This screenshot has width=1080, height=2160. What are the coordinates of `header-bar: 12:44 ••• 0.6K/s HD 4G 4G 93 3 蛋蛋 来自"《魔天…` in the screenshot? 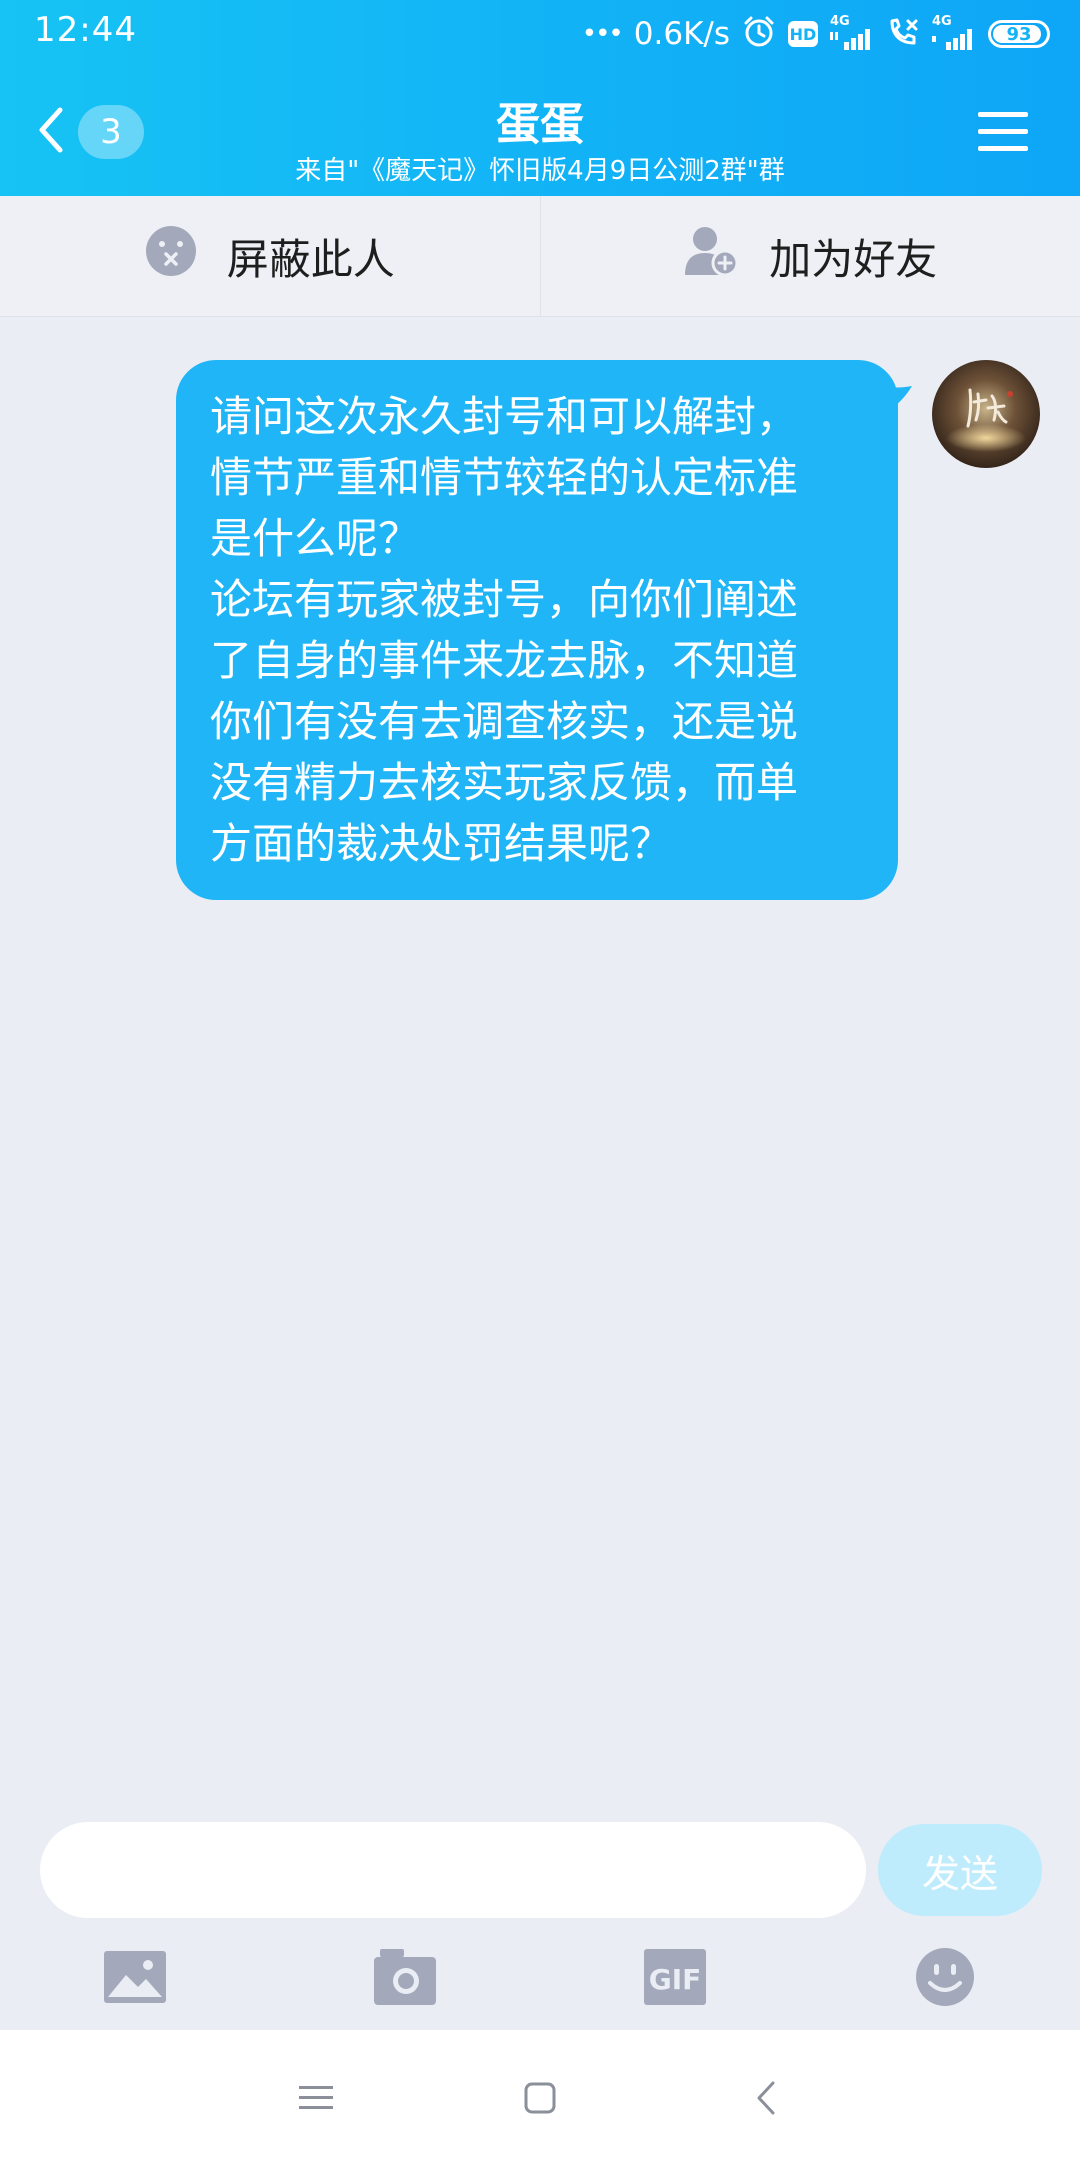 It's located at (540, 98).